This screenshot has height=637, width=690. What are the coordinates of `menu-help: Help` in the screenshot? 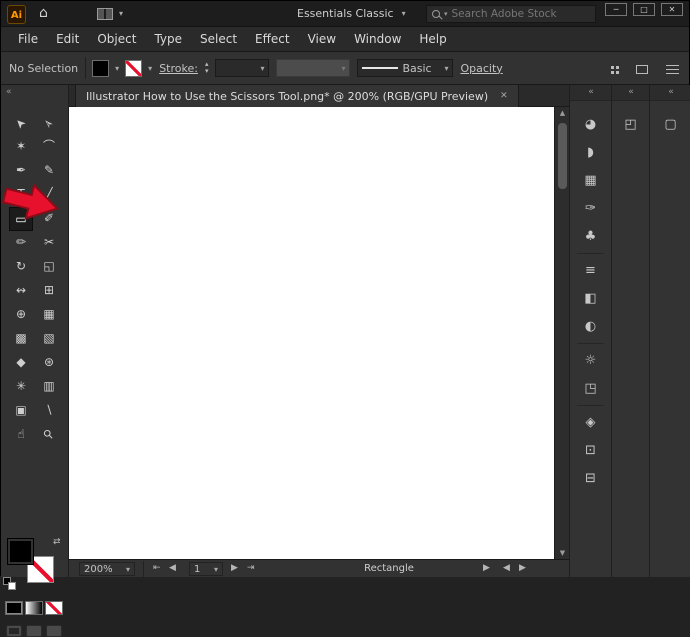 It's located at (432, 39).